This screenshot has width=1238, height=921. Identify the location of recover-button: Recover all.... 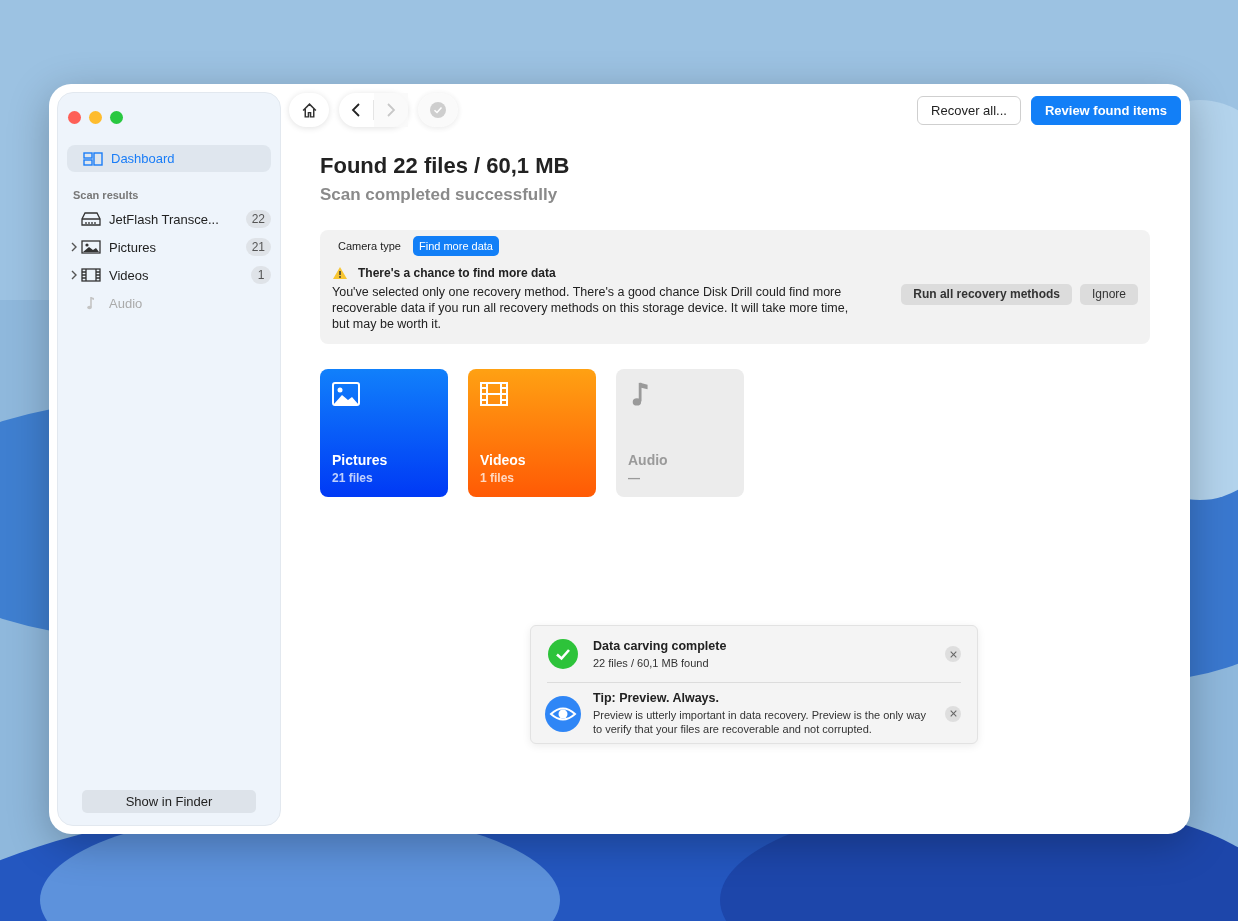
(969, 110).